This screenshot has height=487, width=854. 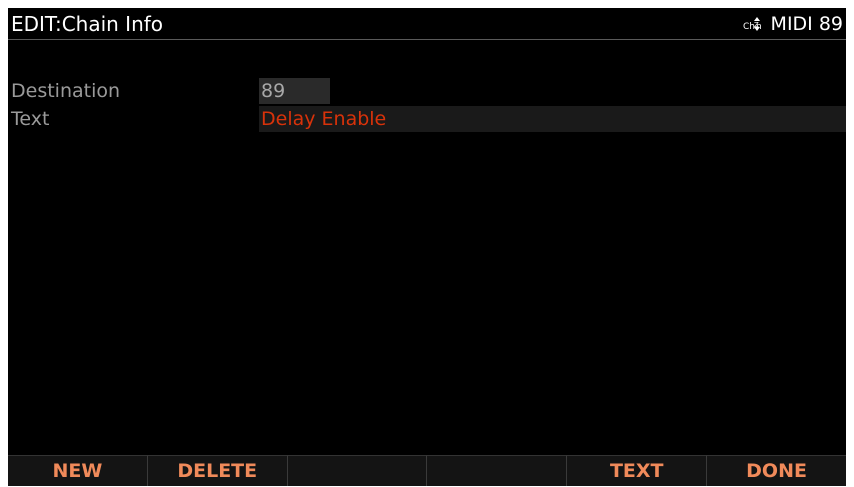 What do you see at coordinates (636, 470) in the screenshot?
I see `softkey-text-button: TEXT` at bounding box center [636, 470].